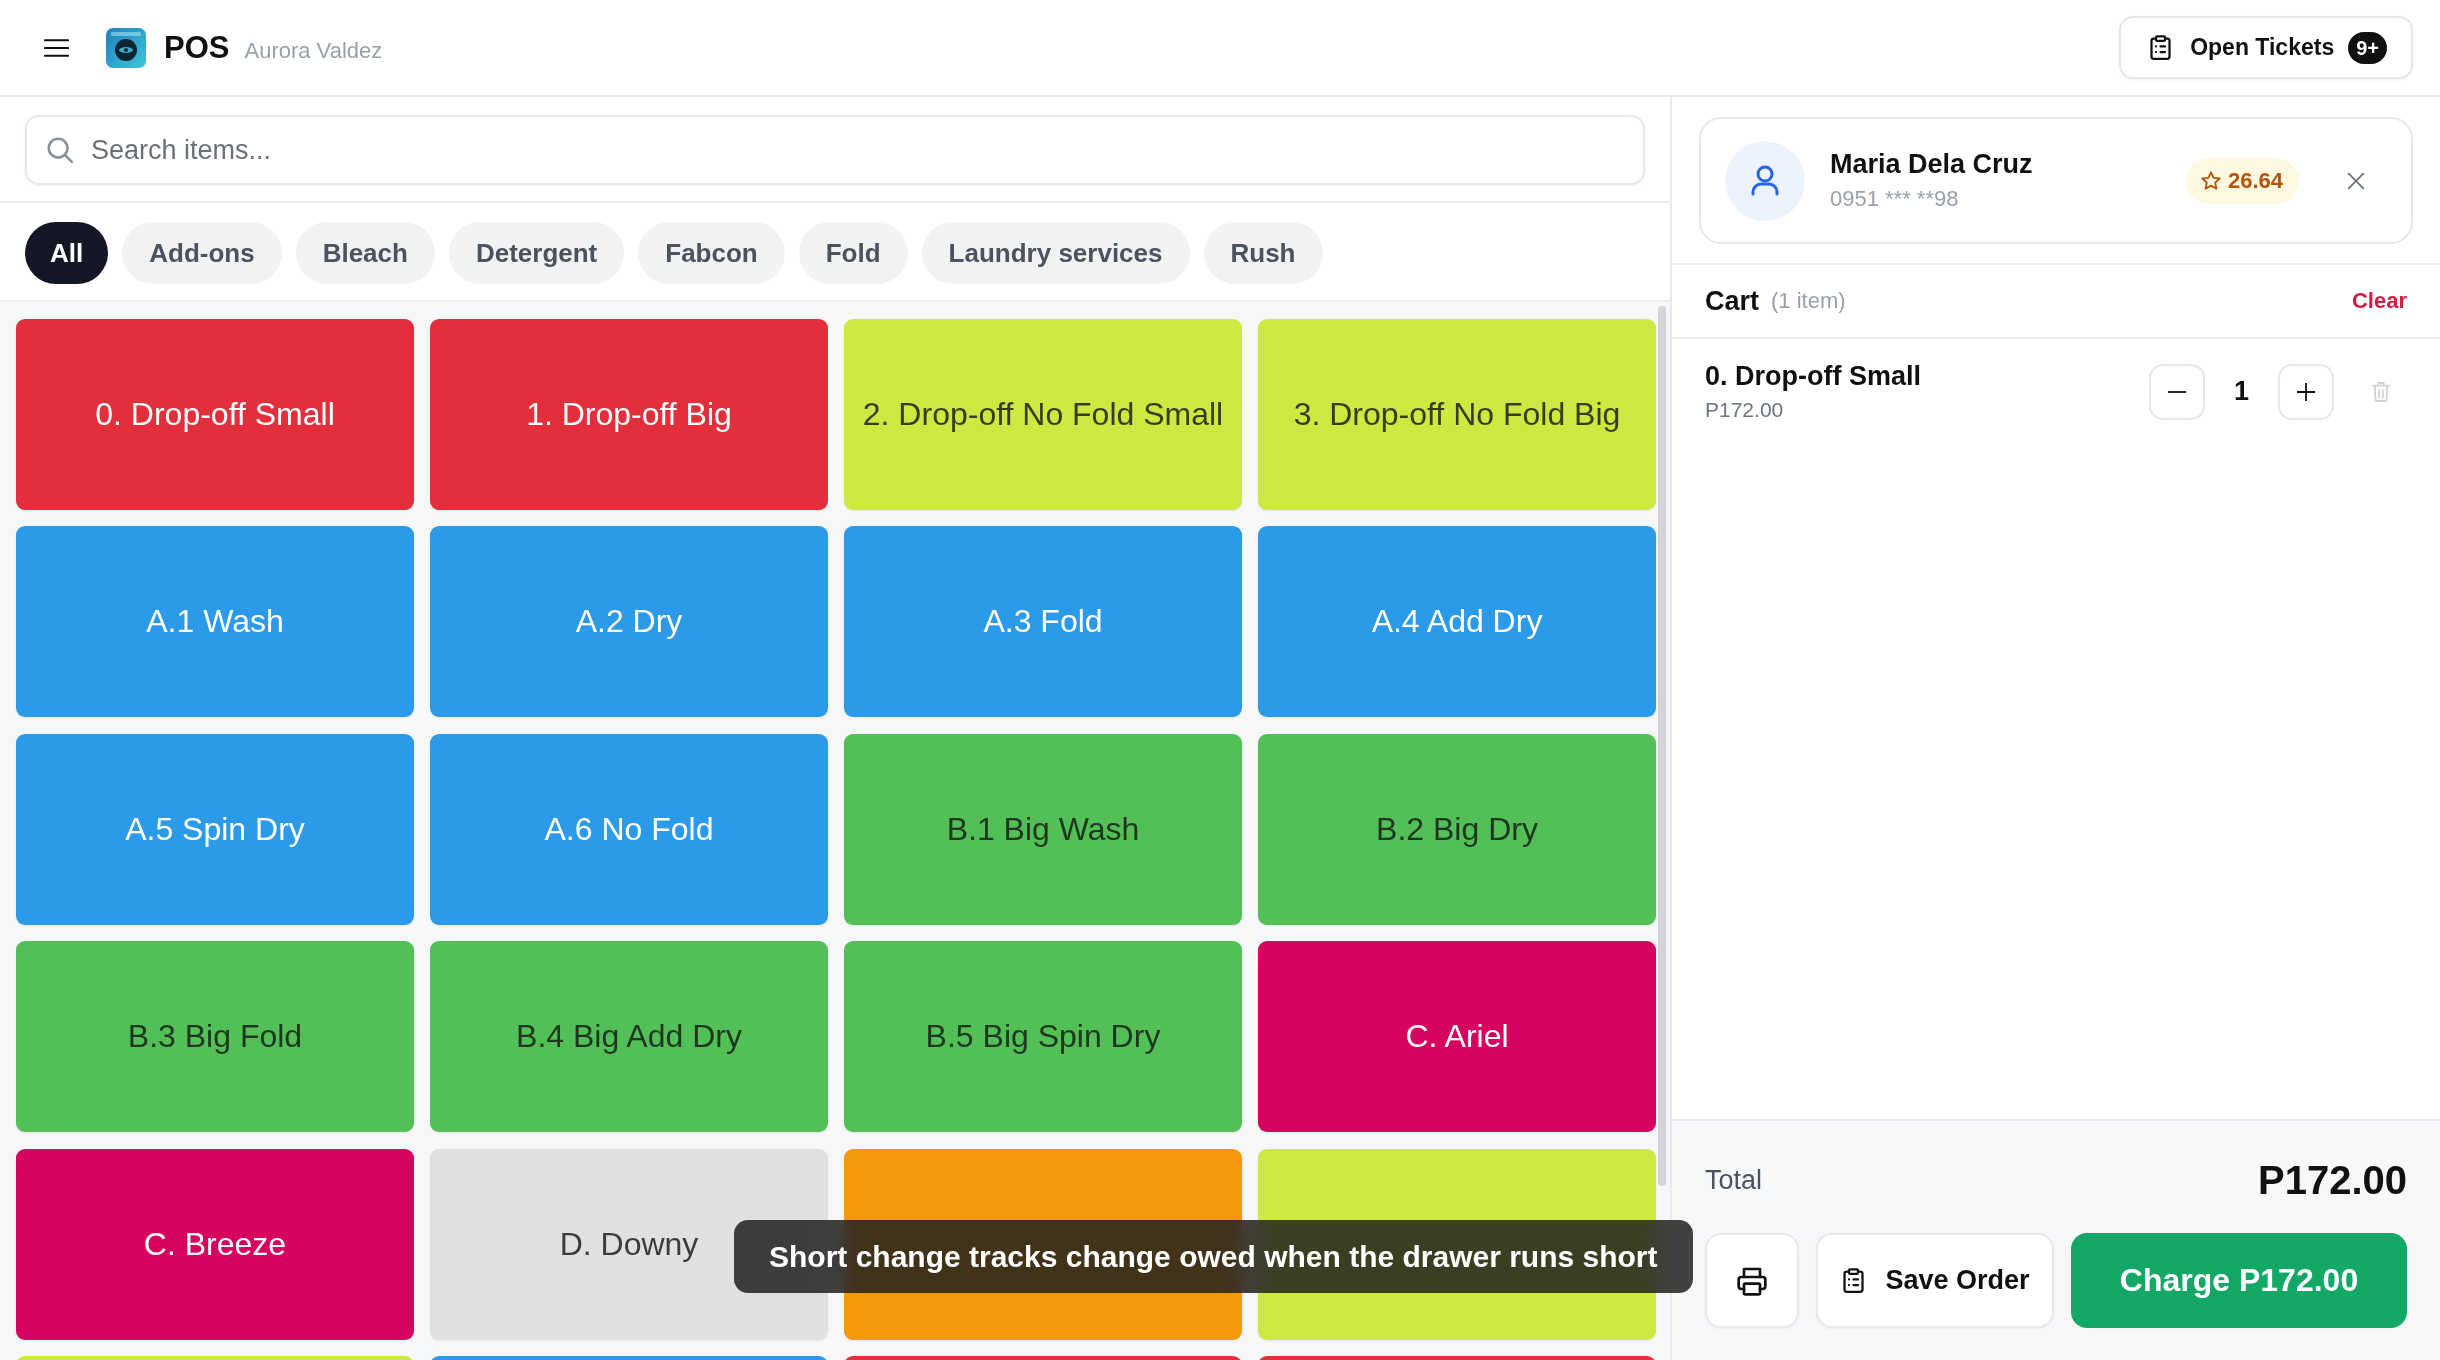 The width and height of the screenshot is (2440, 1360). Describe the element at coordinates (126, 47) in the screenshot. I see `app-logo-icon` at that location.